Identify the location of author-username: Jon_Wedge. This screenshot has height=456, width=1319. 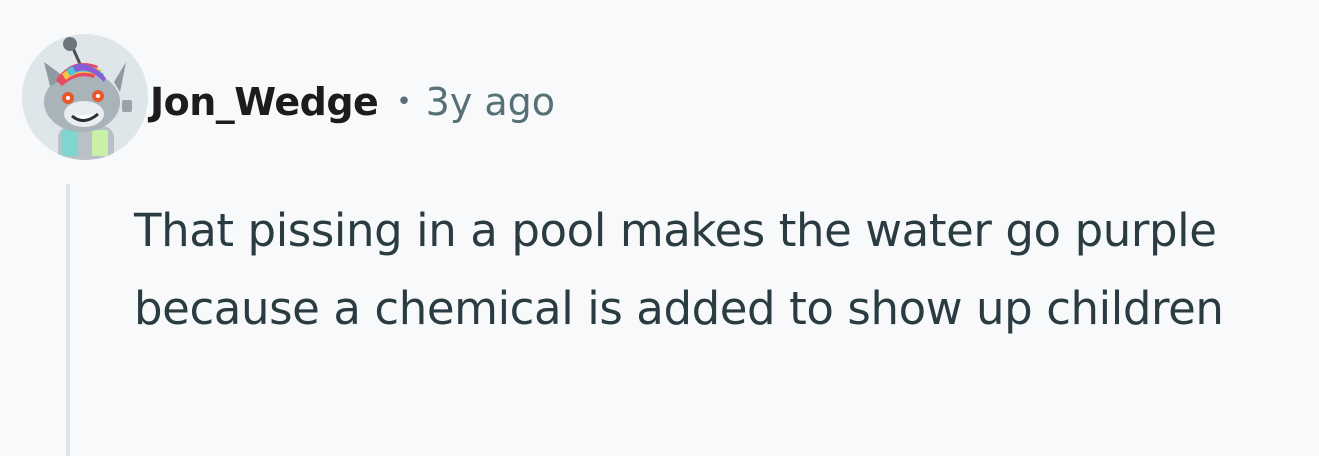
(264, 102).